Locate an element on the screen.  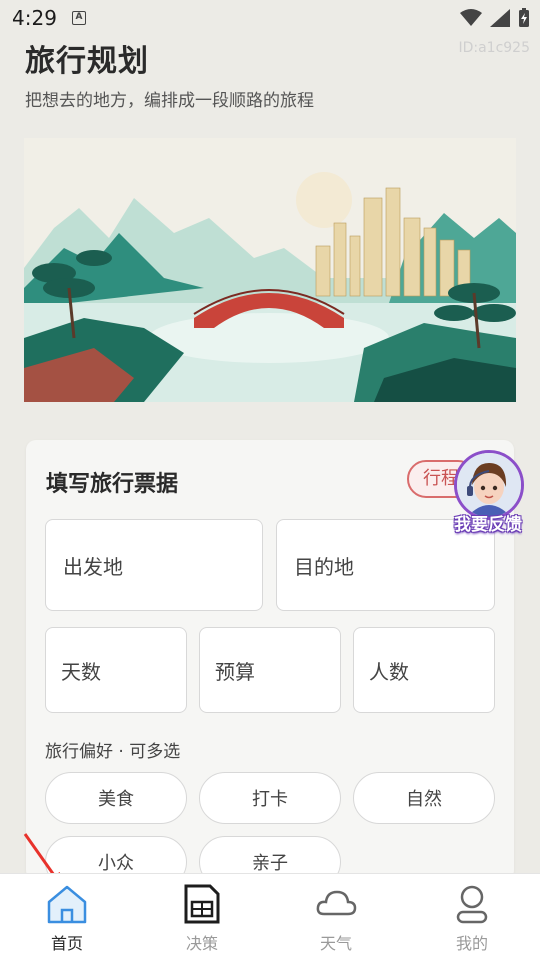
nav-weather: 天气 is located at coordinates (336, 917).